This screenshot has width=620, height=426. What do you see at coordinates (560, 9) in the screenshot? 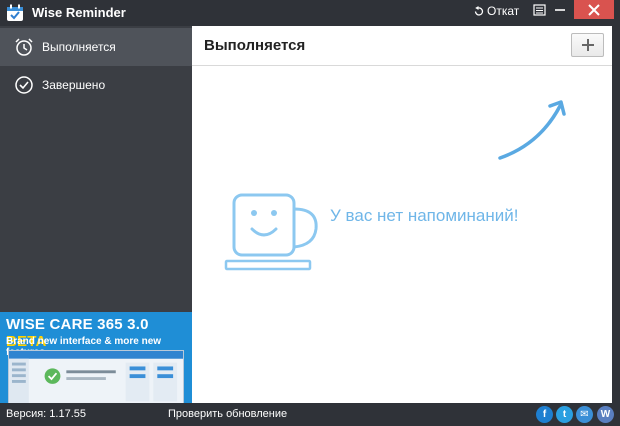
I see `minimize-button` at bounding box center [560, 9].